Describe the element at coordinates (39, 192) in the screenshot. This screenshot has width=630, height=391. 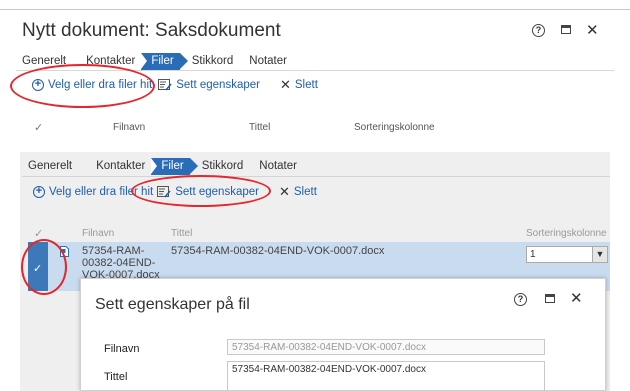
I see `add-circle-icon-2: +` at that location.